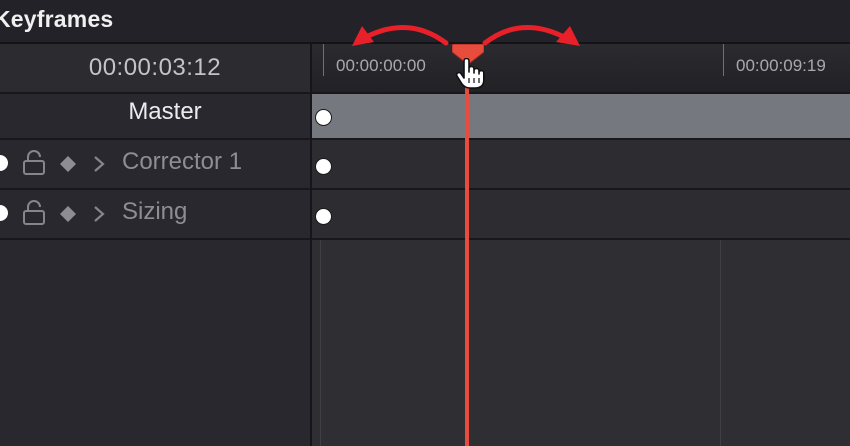  Describe the element at coordinates (781, 65) in the screenshot. I see `ruler-label-end: 00:00:09:19` at that location.